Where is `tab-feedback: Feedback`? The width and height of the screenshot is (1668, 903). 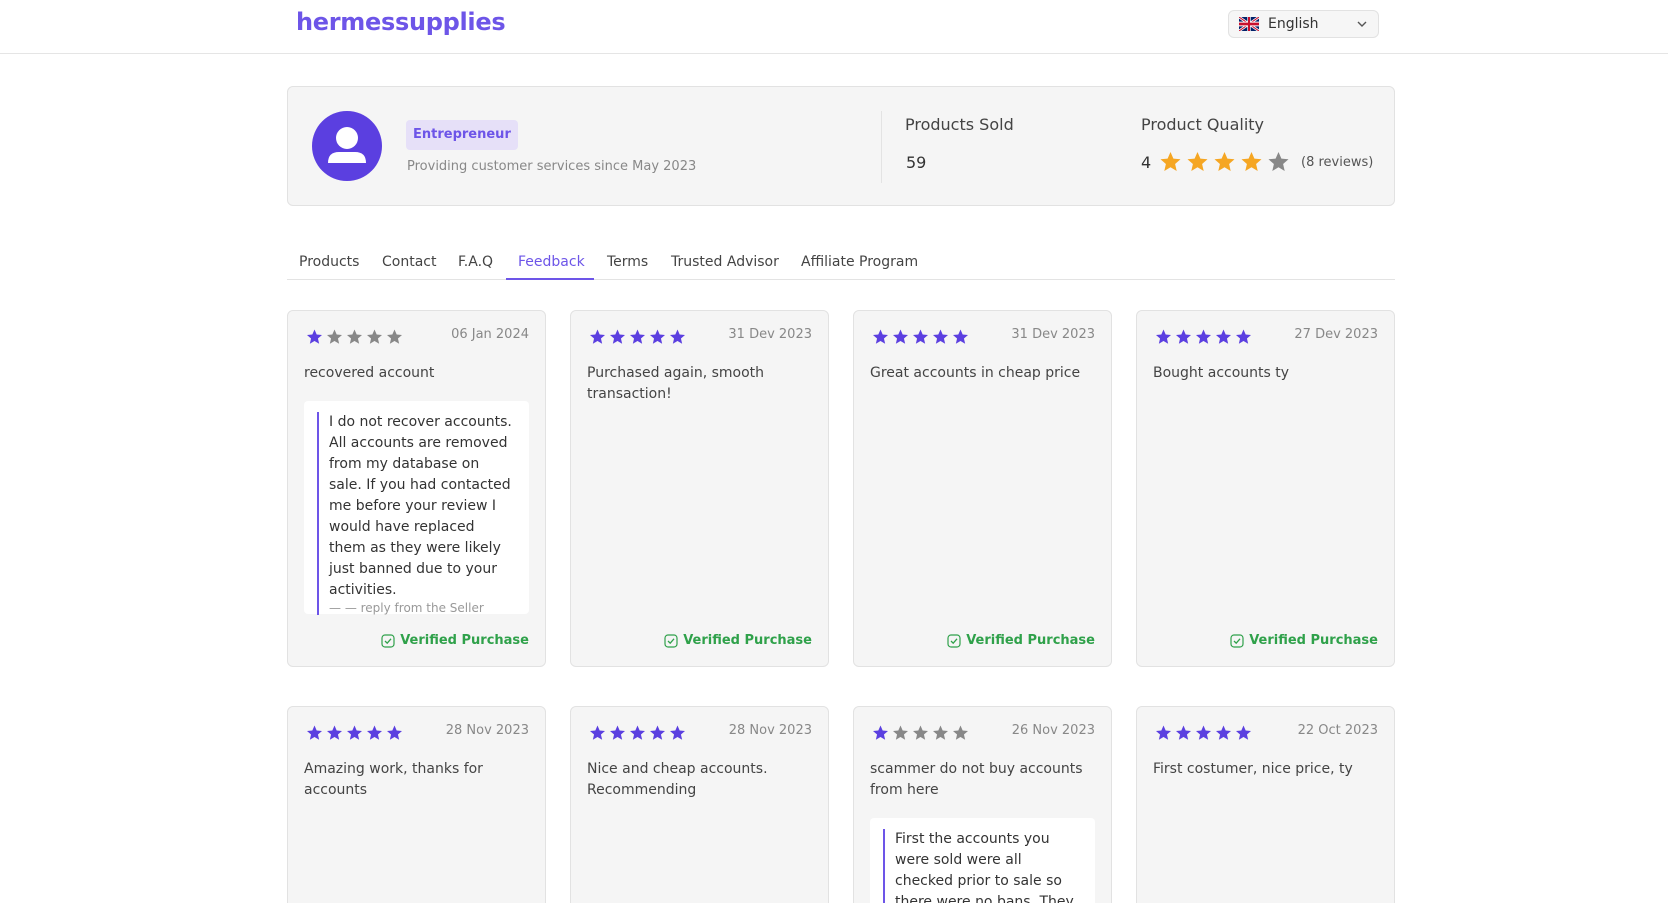 tab-feedback: Feedback is located at coordinates (551, 262).